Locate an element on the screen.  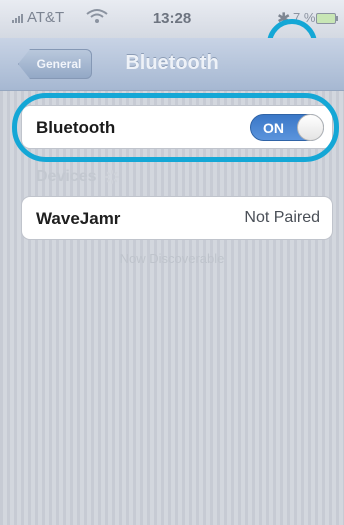
discoverable-status: Now Discoverable is located at coordinates (172, 258).